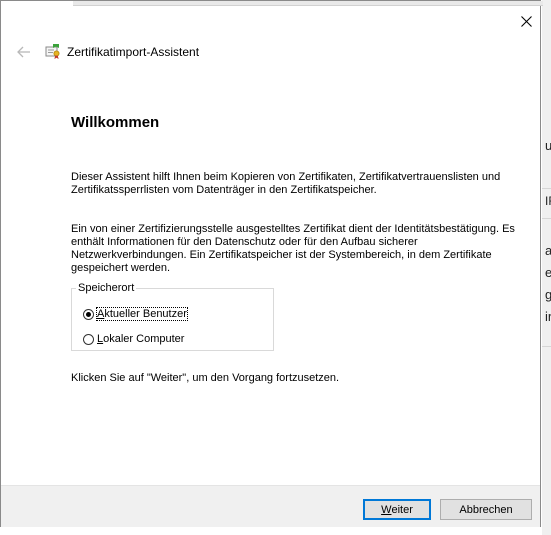 Image resolution: width=551 pixels, height=535 pixels. I want to click on close-icon, so click(526, 21).